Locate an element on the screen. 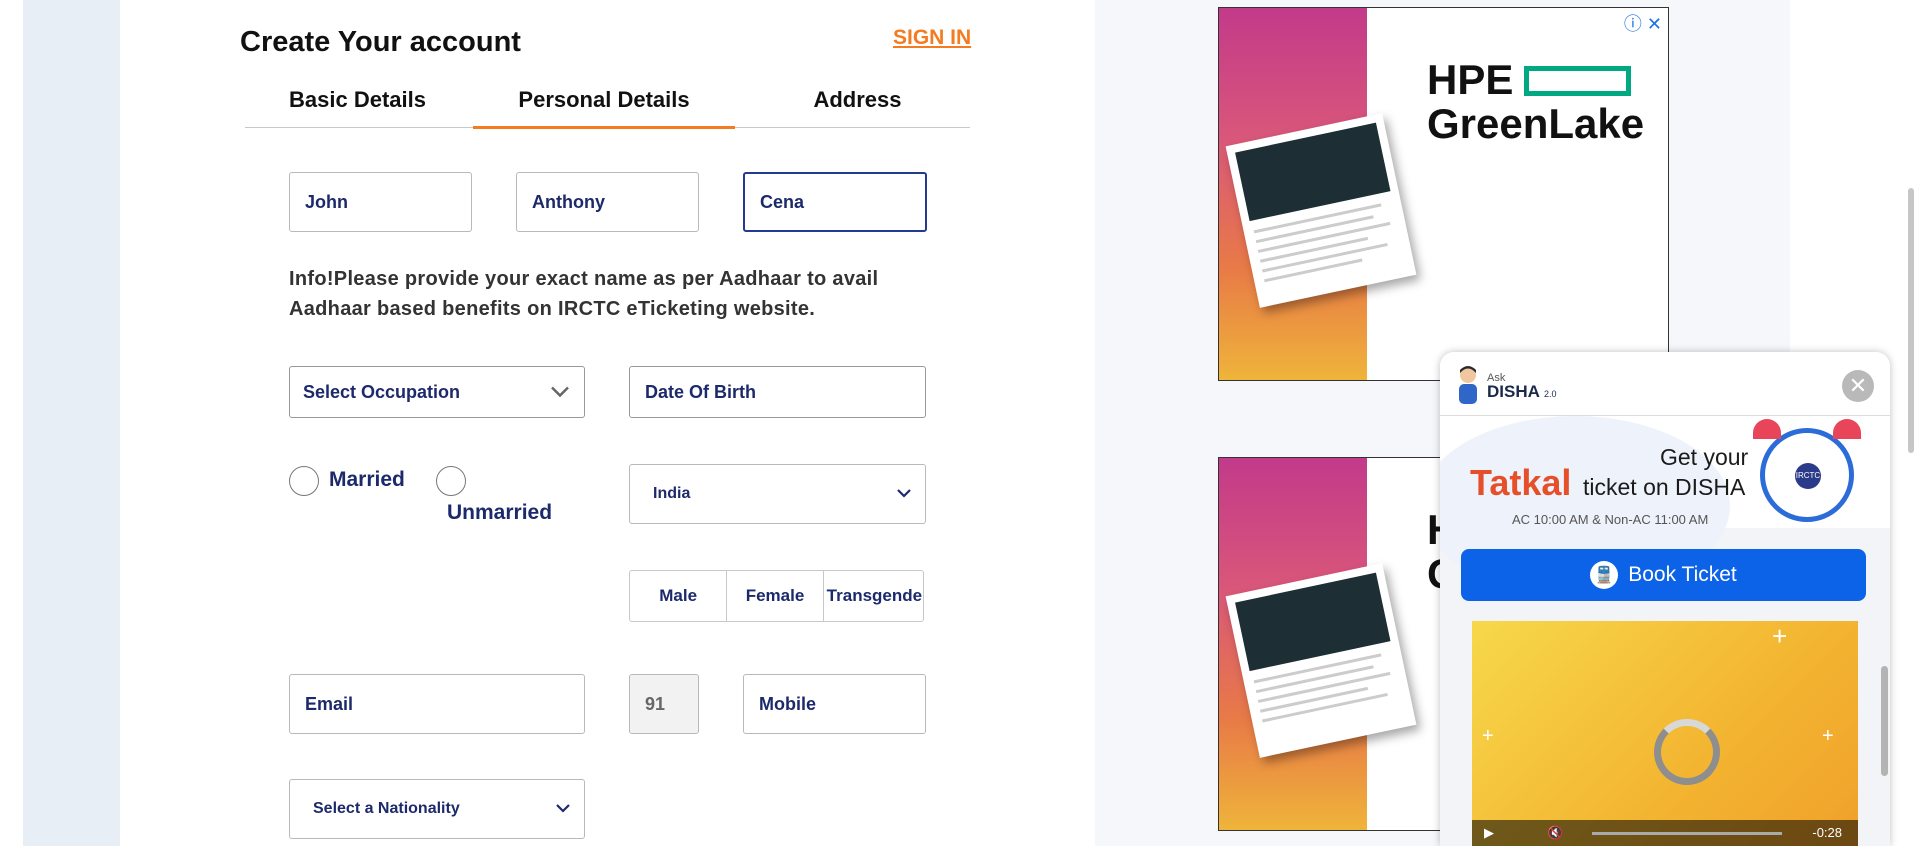 The height and width of the screenshot is (846, 1920). book-ticket-label: Book Ticket is located at coordinates (1682, 574).